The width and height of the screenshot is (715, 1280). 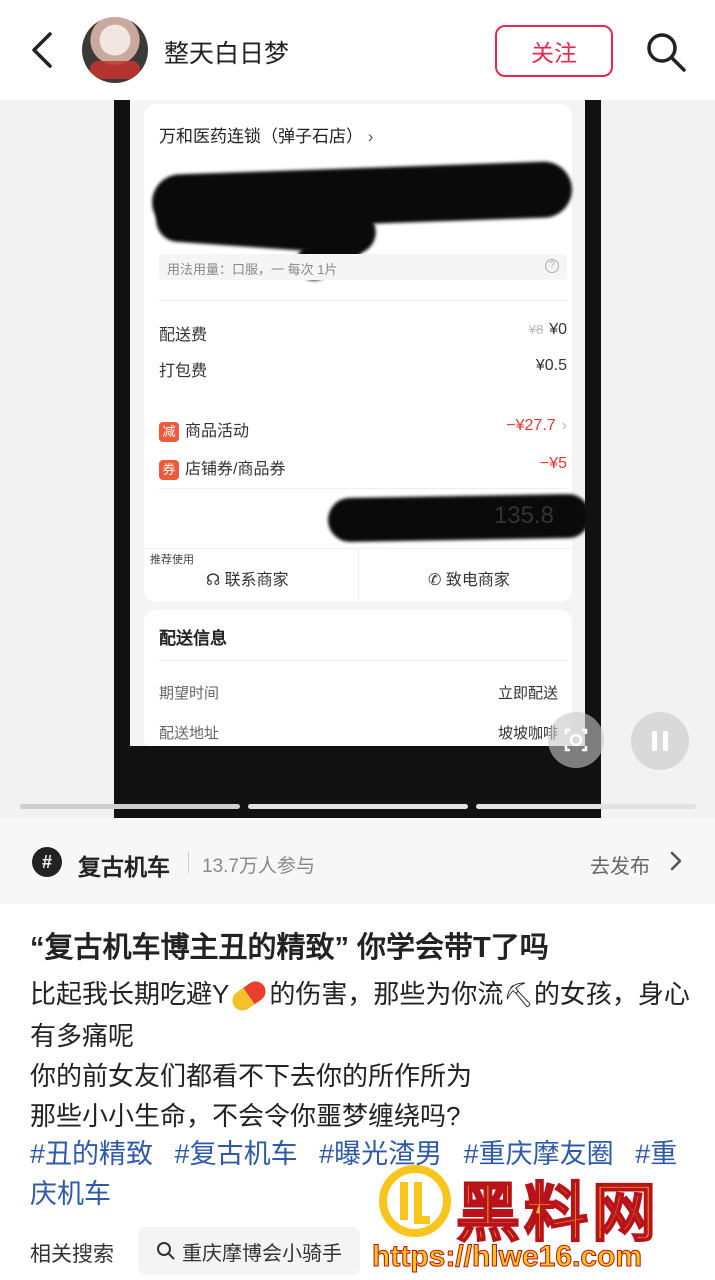 I want to click on store-name: 万和医药连锁（弹子石店） ›, so click(x=266, y=136).